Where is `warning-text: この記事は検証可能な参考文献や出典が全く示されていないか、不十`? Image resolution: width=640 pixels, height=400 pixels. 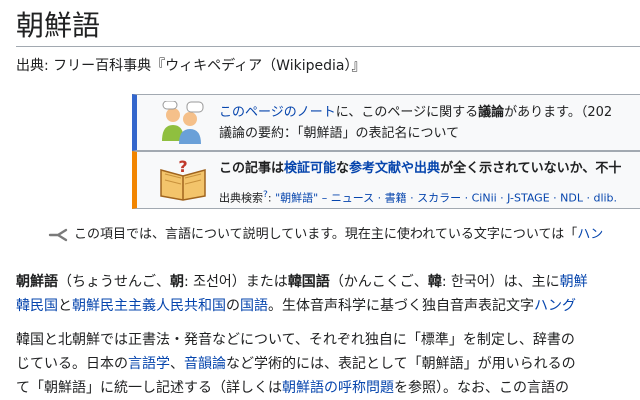
warning-text: この記事は検証可能な参考文献や出典が全く示されていないか、不十 is located at coordinates (420, 168).